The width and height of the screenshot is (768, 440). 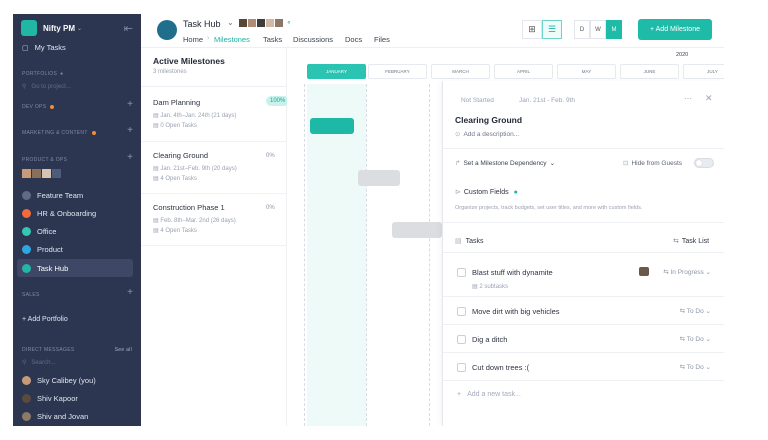 I want to click on milestone-tasks: ▤ 0 Open Tasks, so click(x=218, y=125).